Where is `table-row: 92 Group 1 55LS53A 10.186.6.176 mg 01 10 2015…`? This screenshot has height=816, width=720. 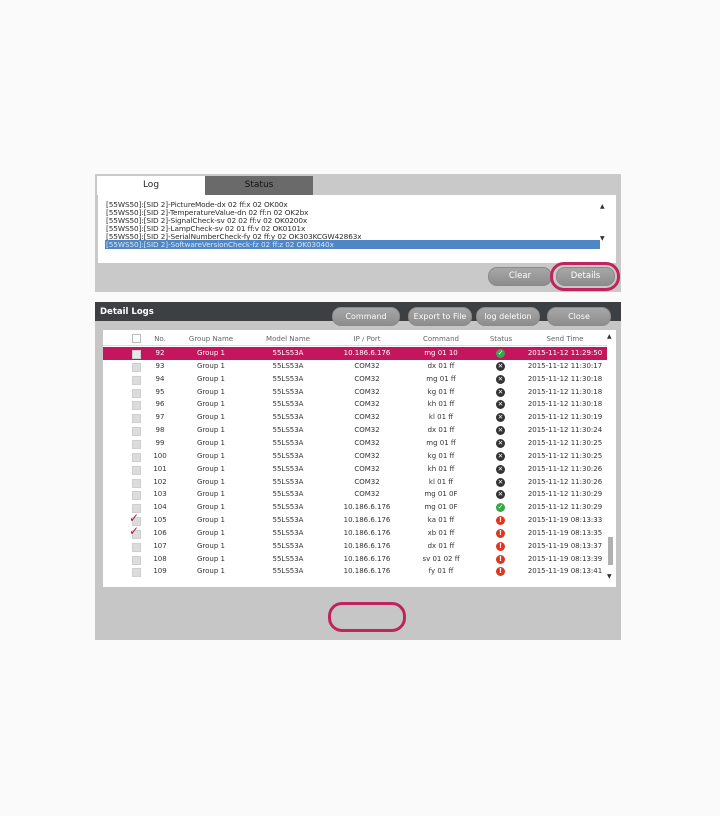 table-row: 92 Group 1 55LS53A 10.186.6.176 mg 01 10 2015… is located at coordinates (355, 353).